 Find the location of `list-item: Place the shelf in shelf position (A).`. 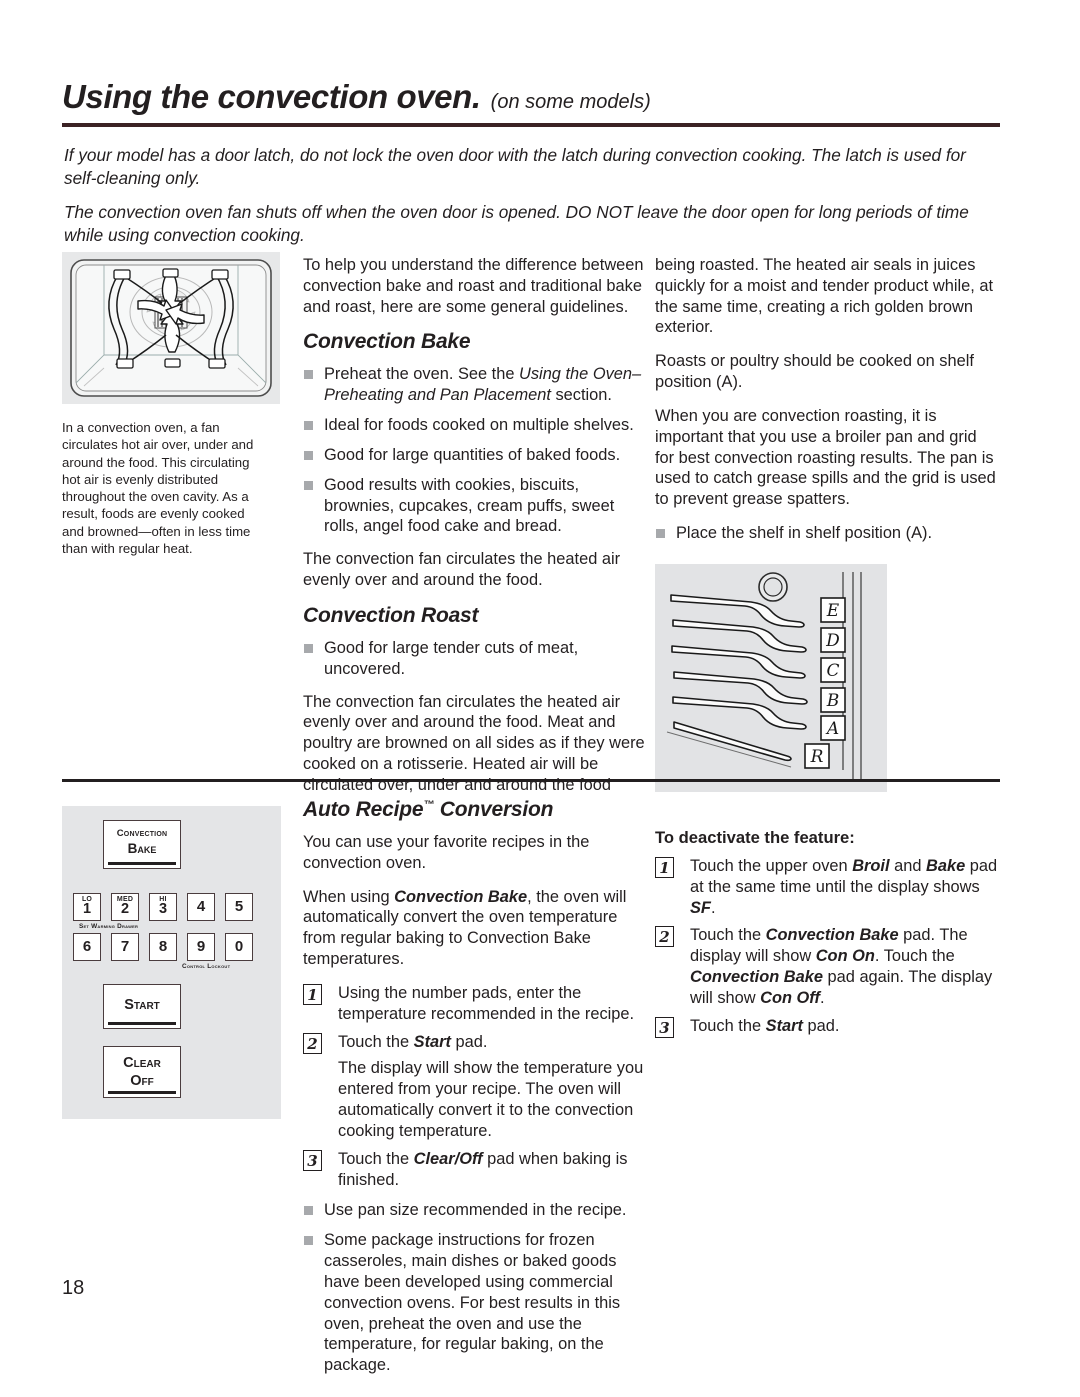

list-item: Place the shelf in shelf position (A). is located at coordinates (827, 533).